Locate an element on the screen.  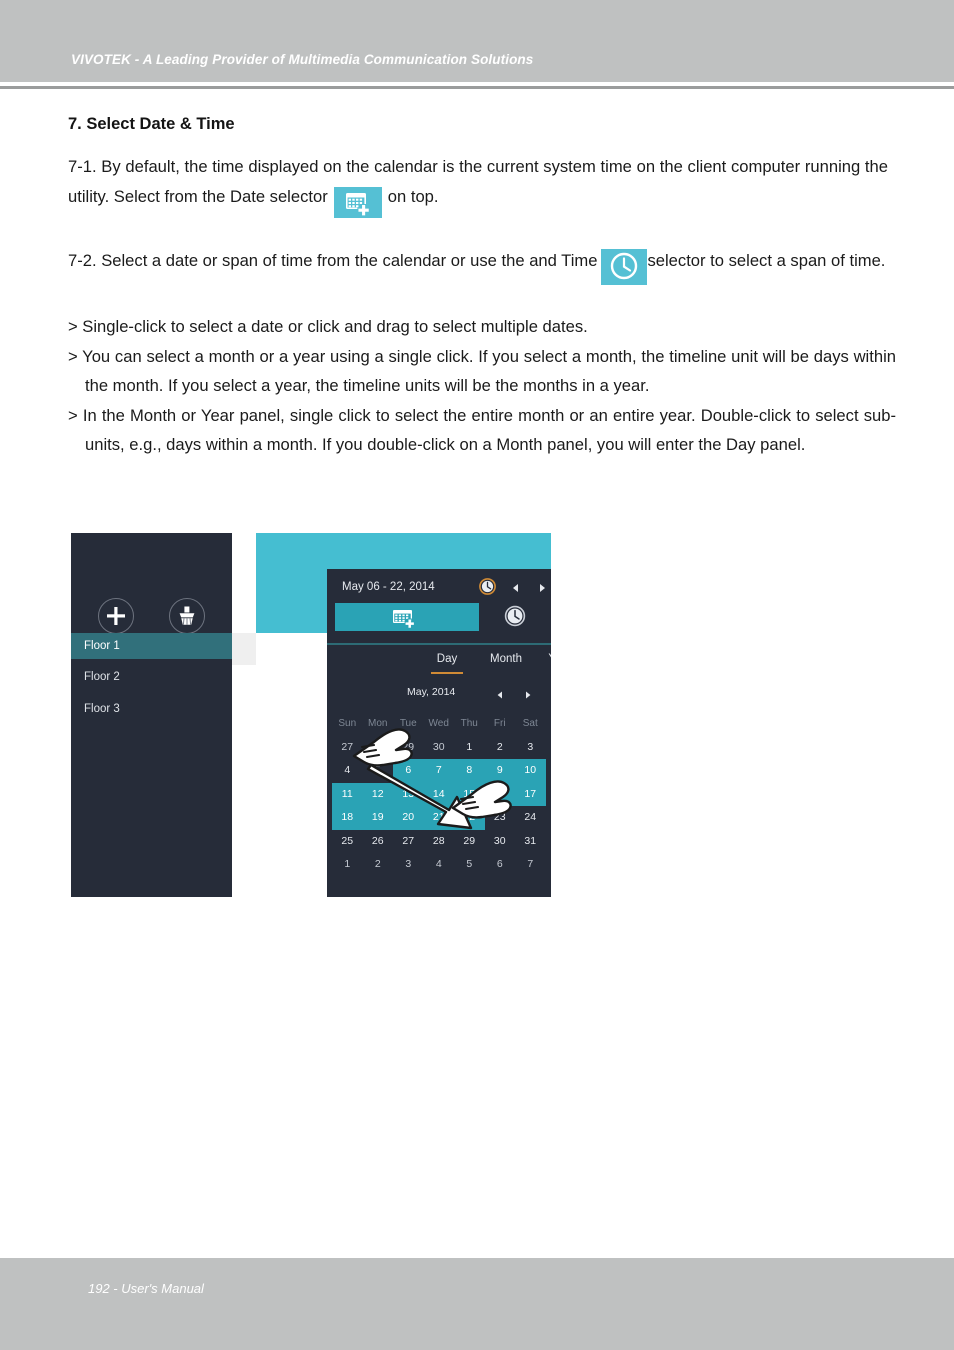
calendar-day-cell-selected: 14 is located at coordinates (438, 794).